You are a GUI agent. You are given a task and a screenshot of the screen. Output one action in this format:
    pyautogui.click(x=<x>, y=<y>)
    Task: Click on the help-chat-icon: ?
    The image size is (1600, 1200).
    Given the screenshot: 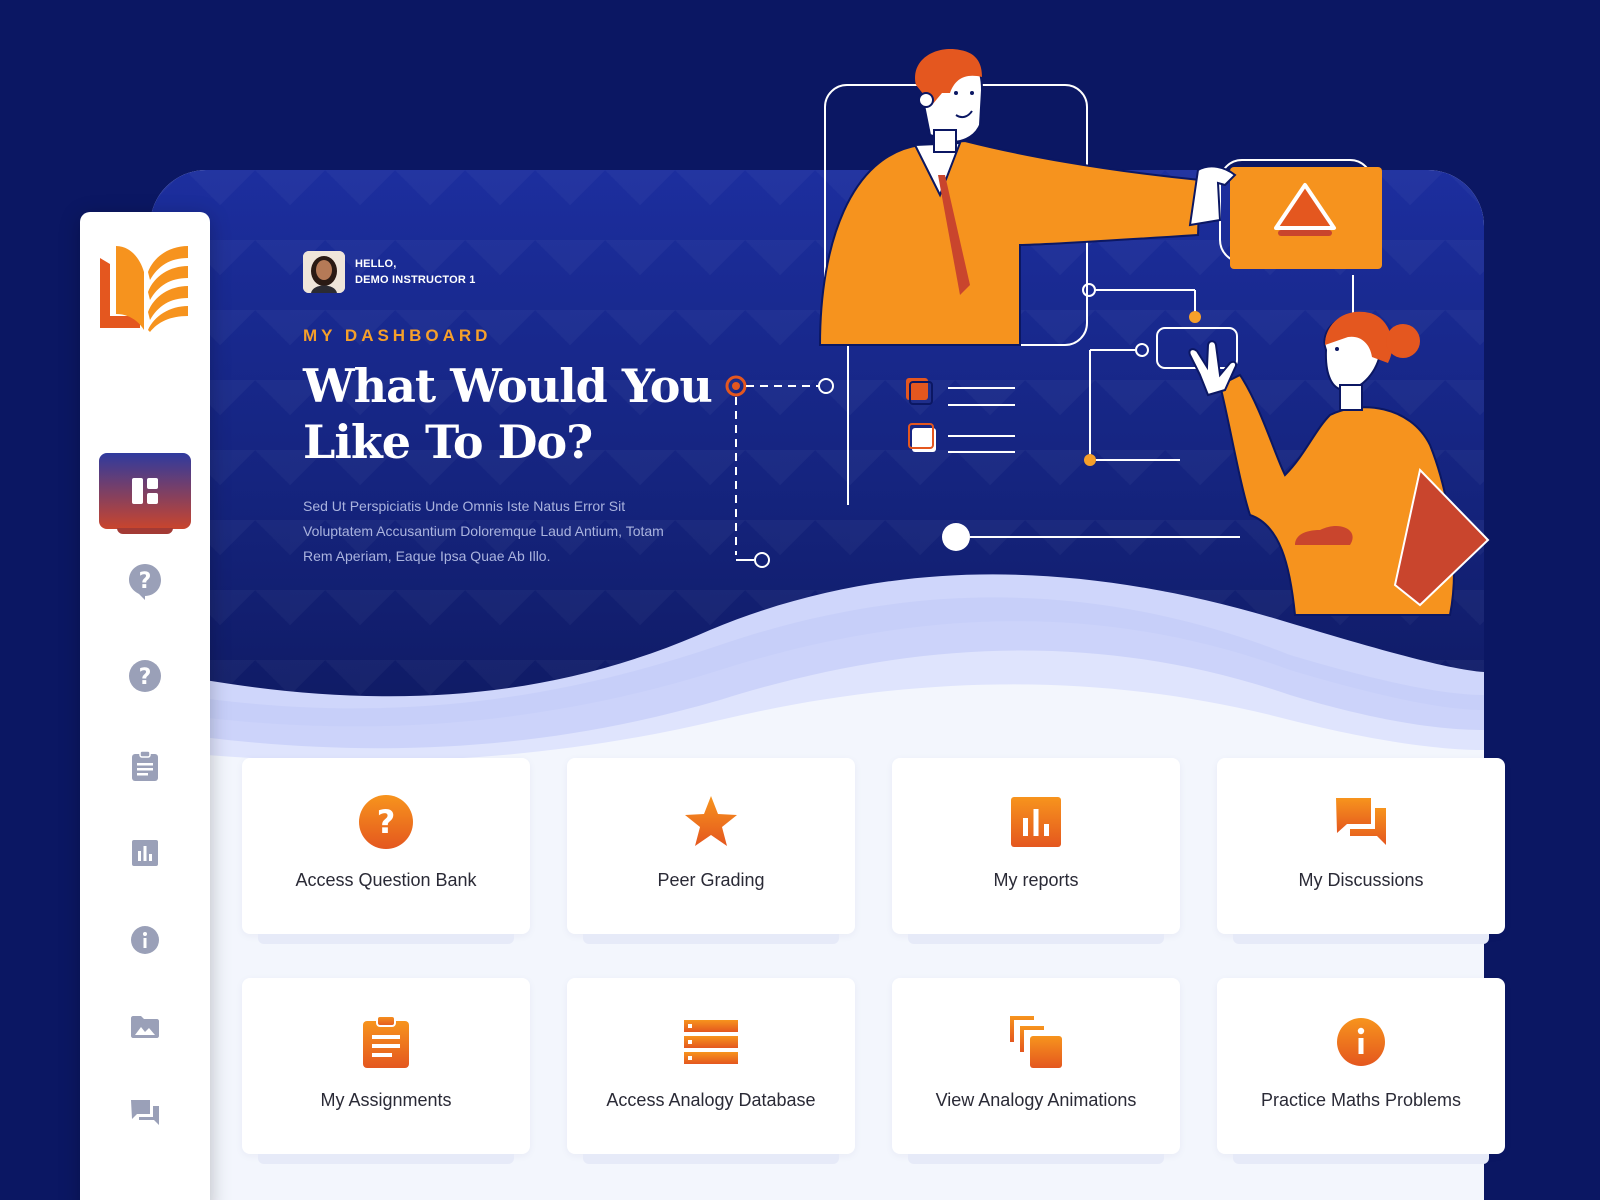 What is the action you would take?
    pyautogui.click(x=145, y=582)
    